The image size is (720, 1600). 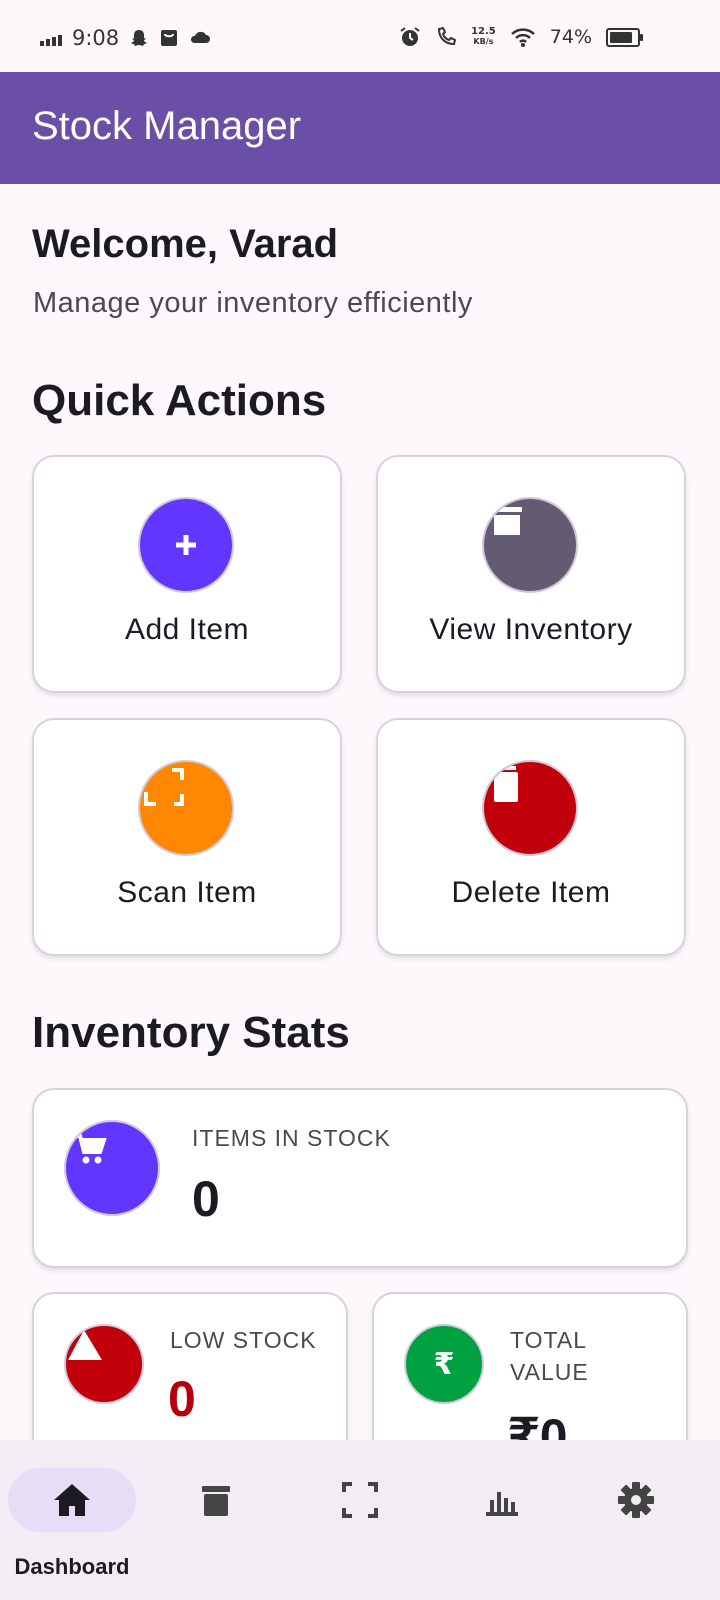 What do you see at coordinates (185, 244) in the screenshot?
I see `welcome-heading: Welcome, Varad` at bounding box center [185, 244].